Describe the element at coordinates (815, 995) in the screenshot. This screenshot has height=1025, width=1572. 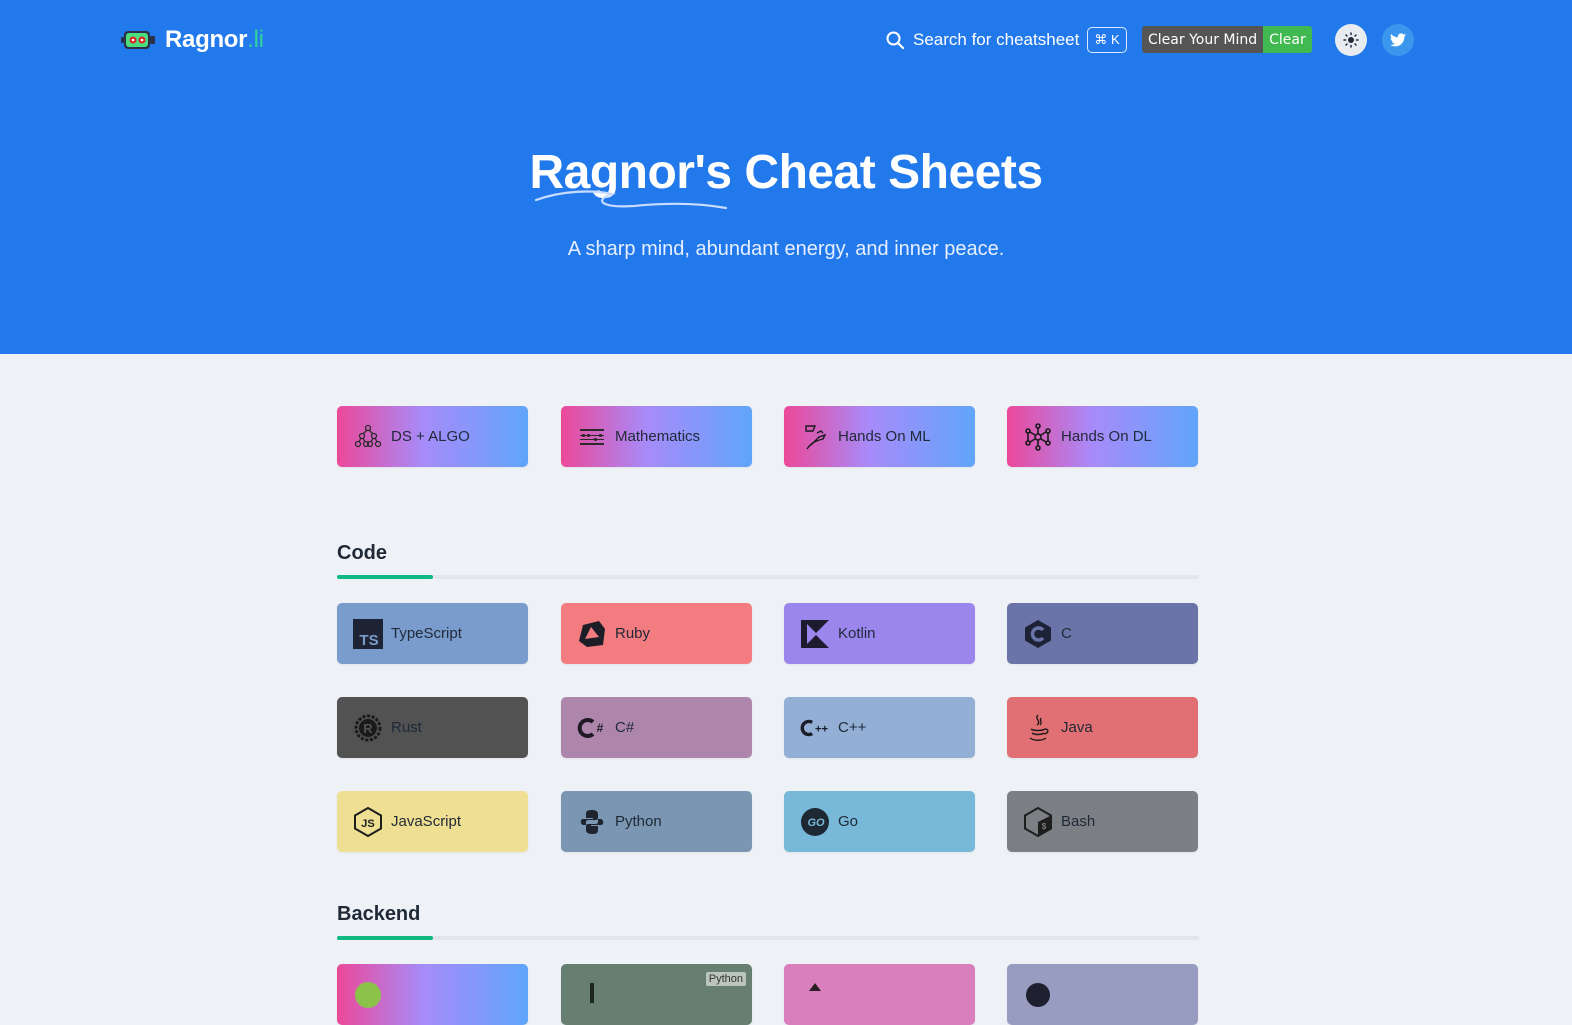
I see `backend-icon` at that location.